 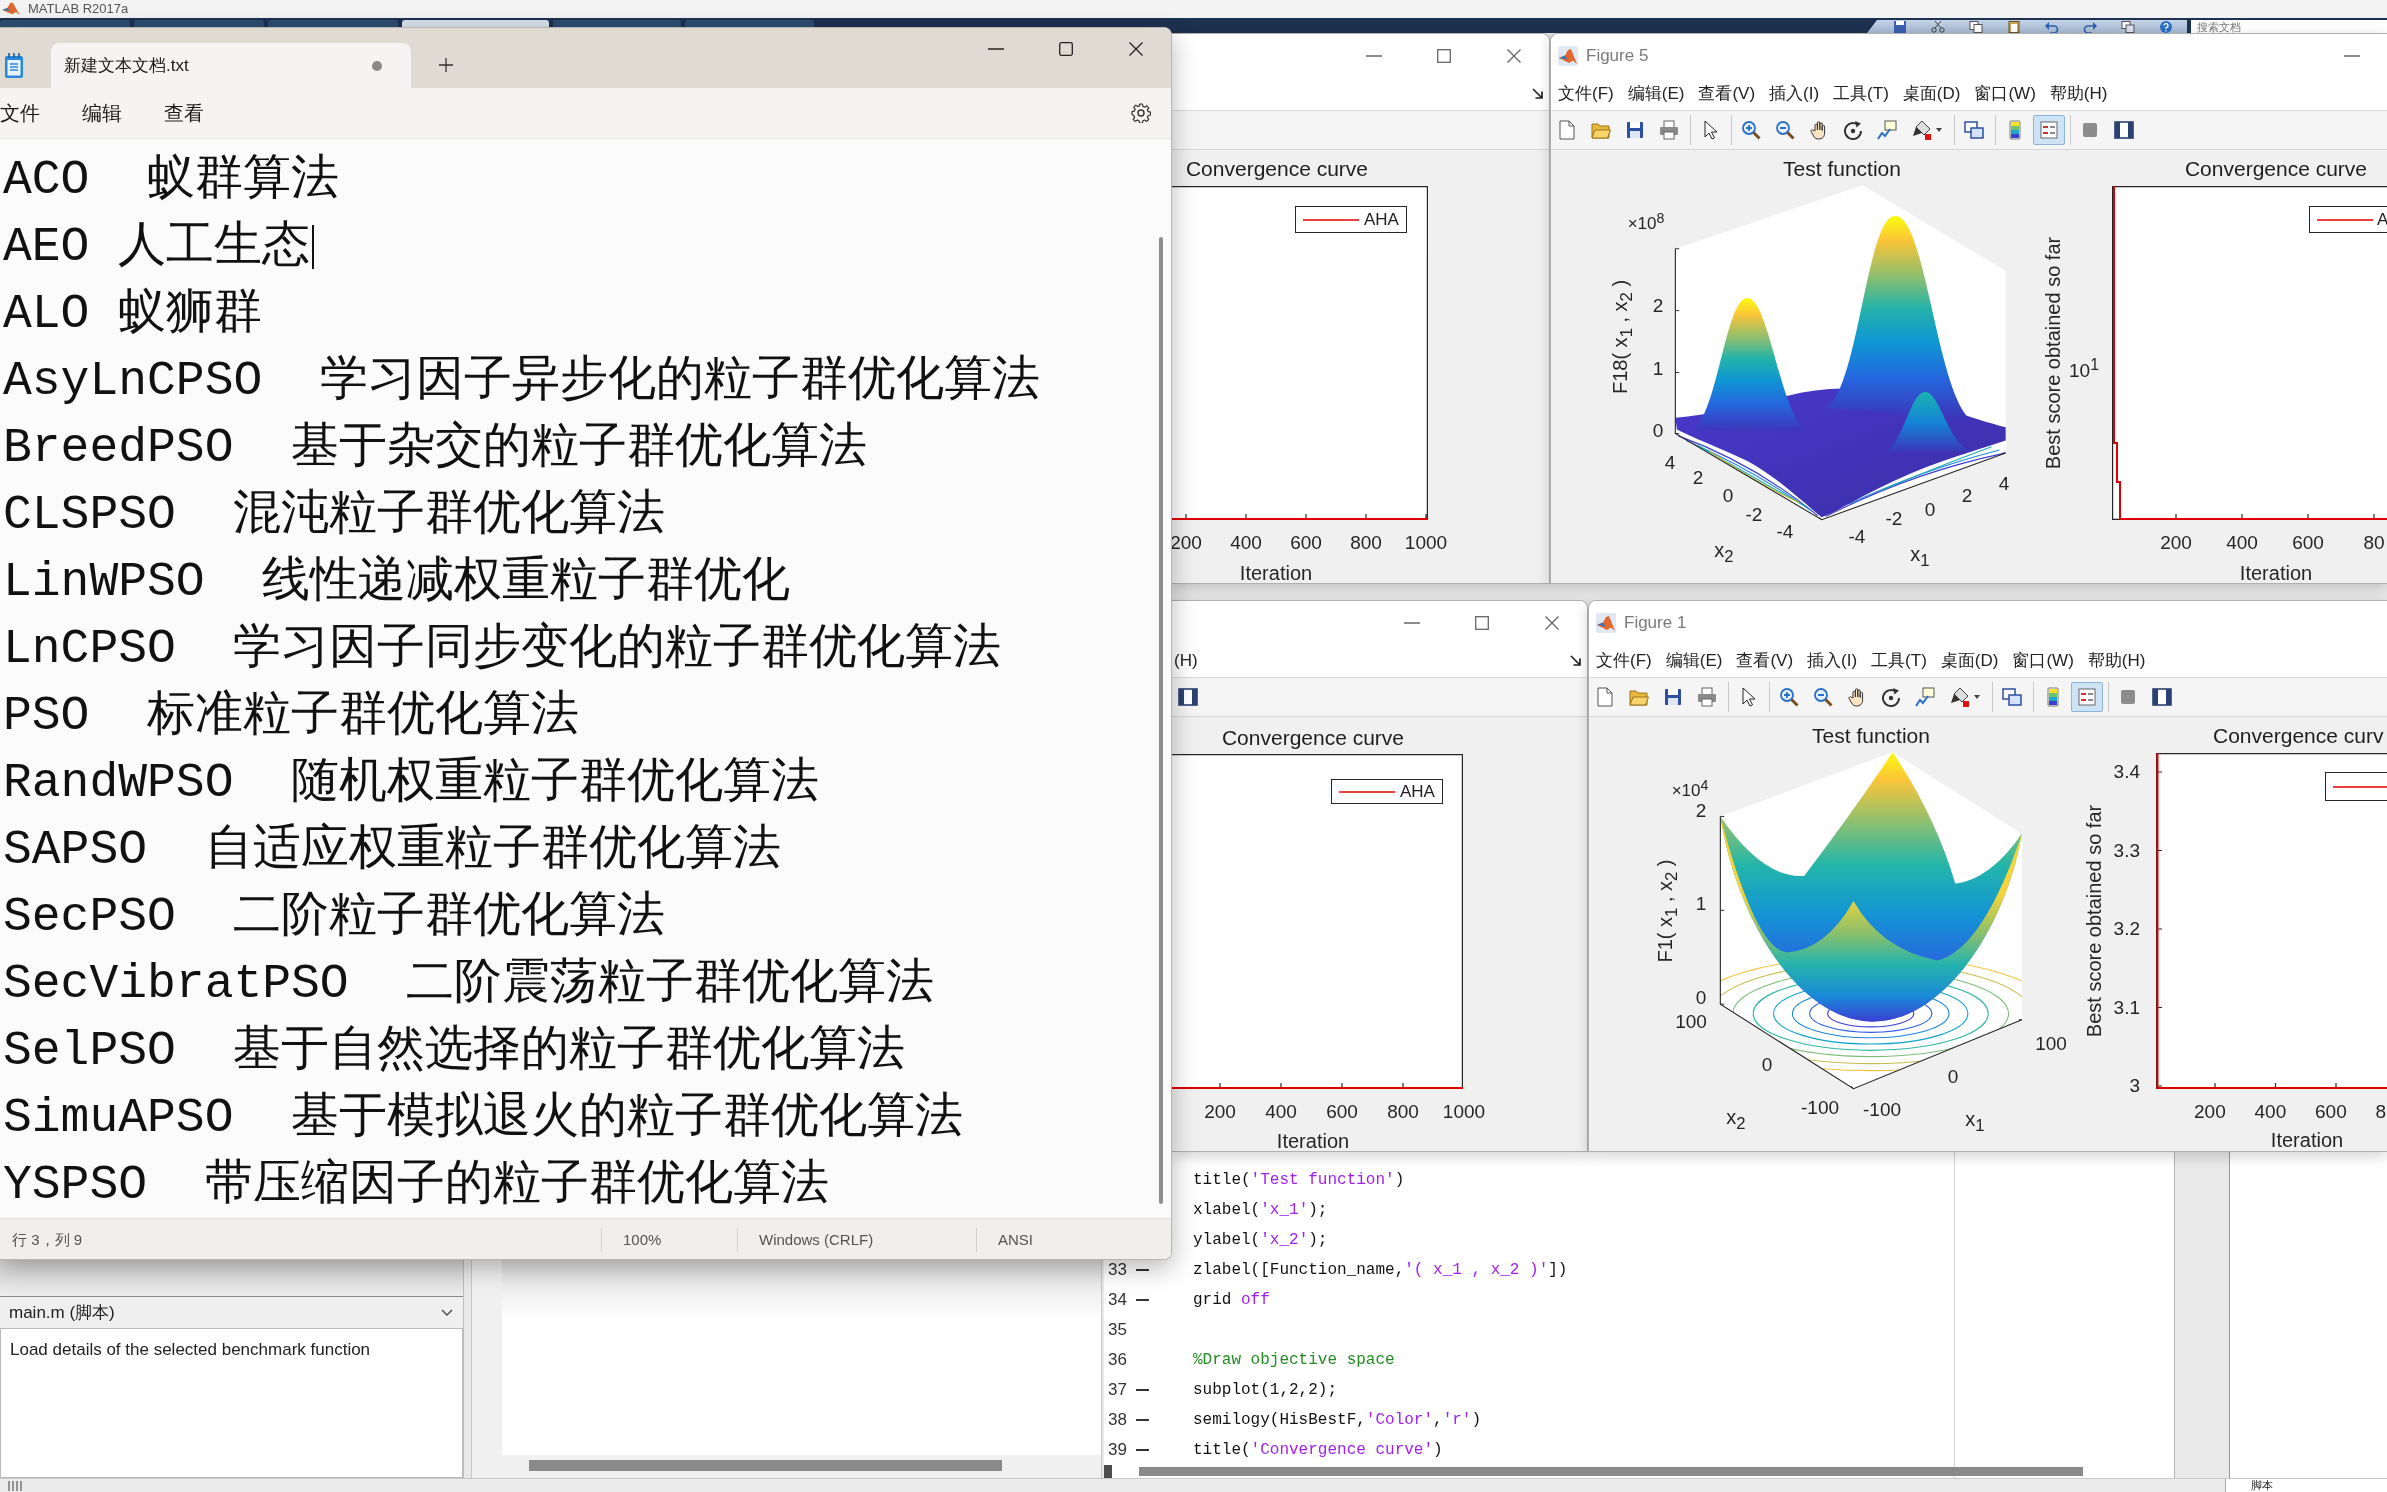 What do you see at coordinates (2166, 26) in the screenshot?
I see `help-icon` at bounding box center [2166, 26].